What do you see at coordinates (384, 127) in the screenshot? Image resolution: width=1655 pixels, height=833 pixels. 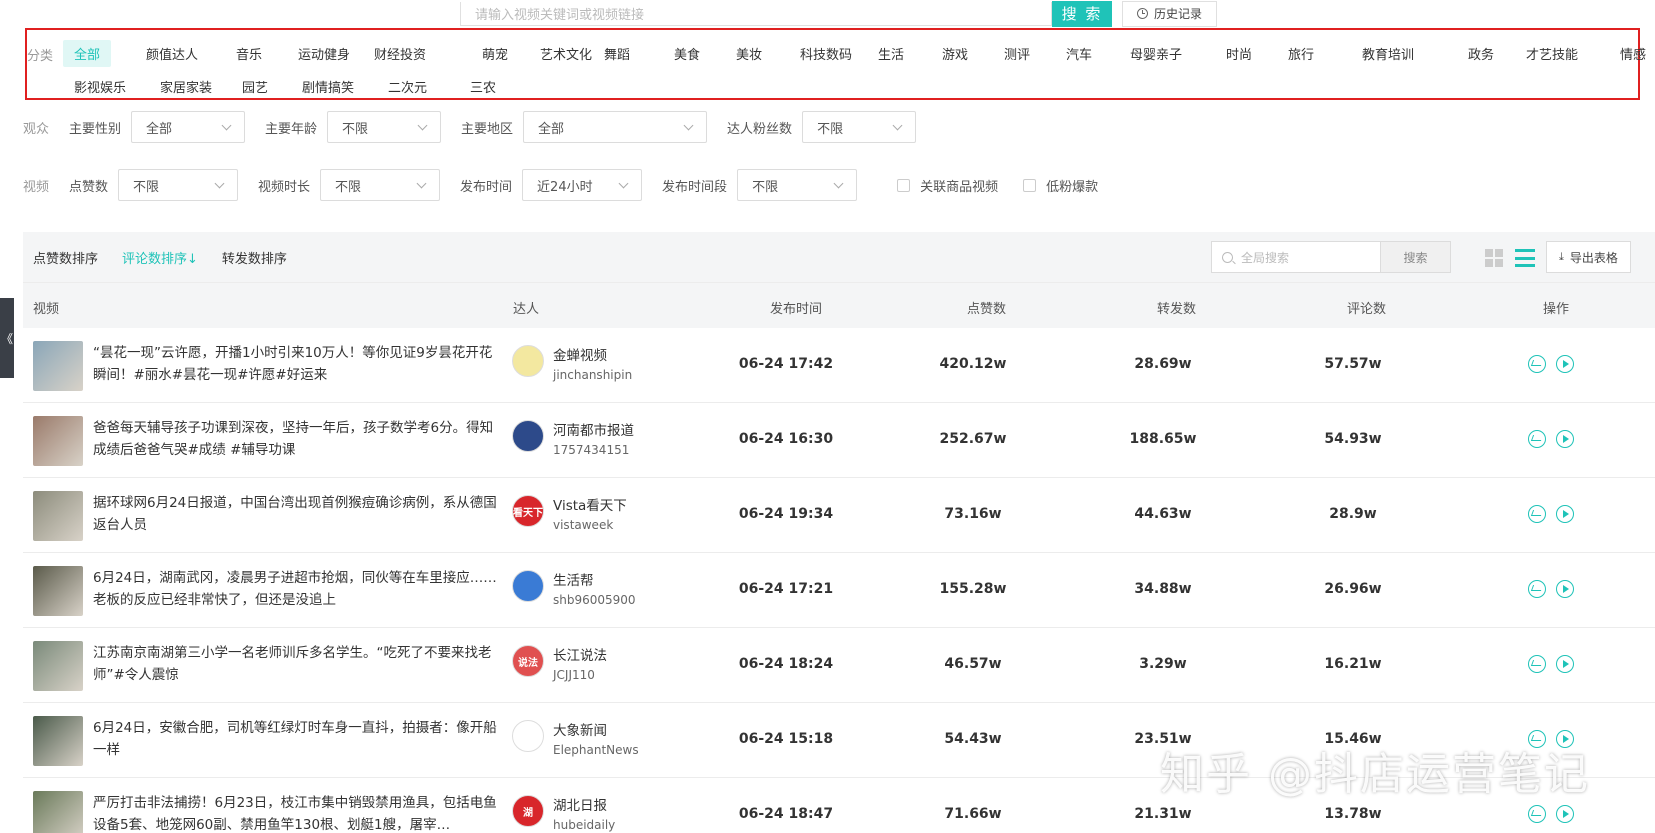 I see `age-select: 不限` at bounding box center [384, 127].